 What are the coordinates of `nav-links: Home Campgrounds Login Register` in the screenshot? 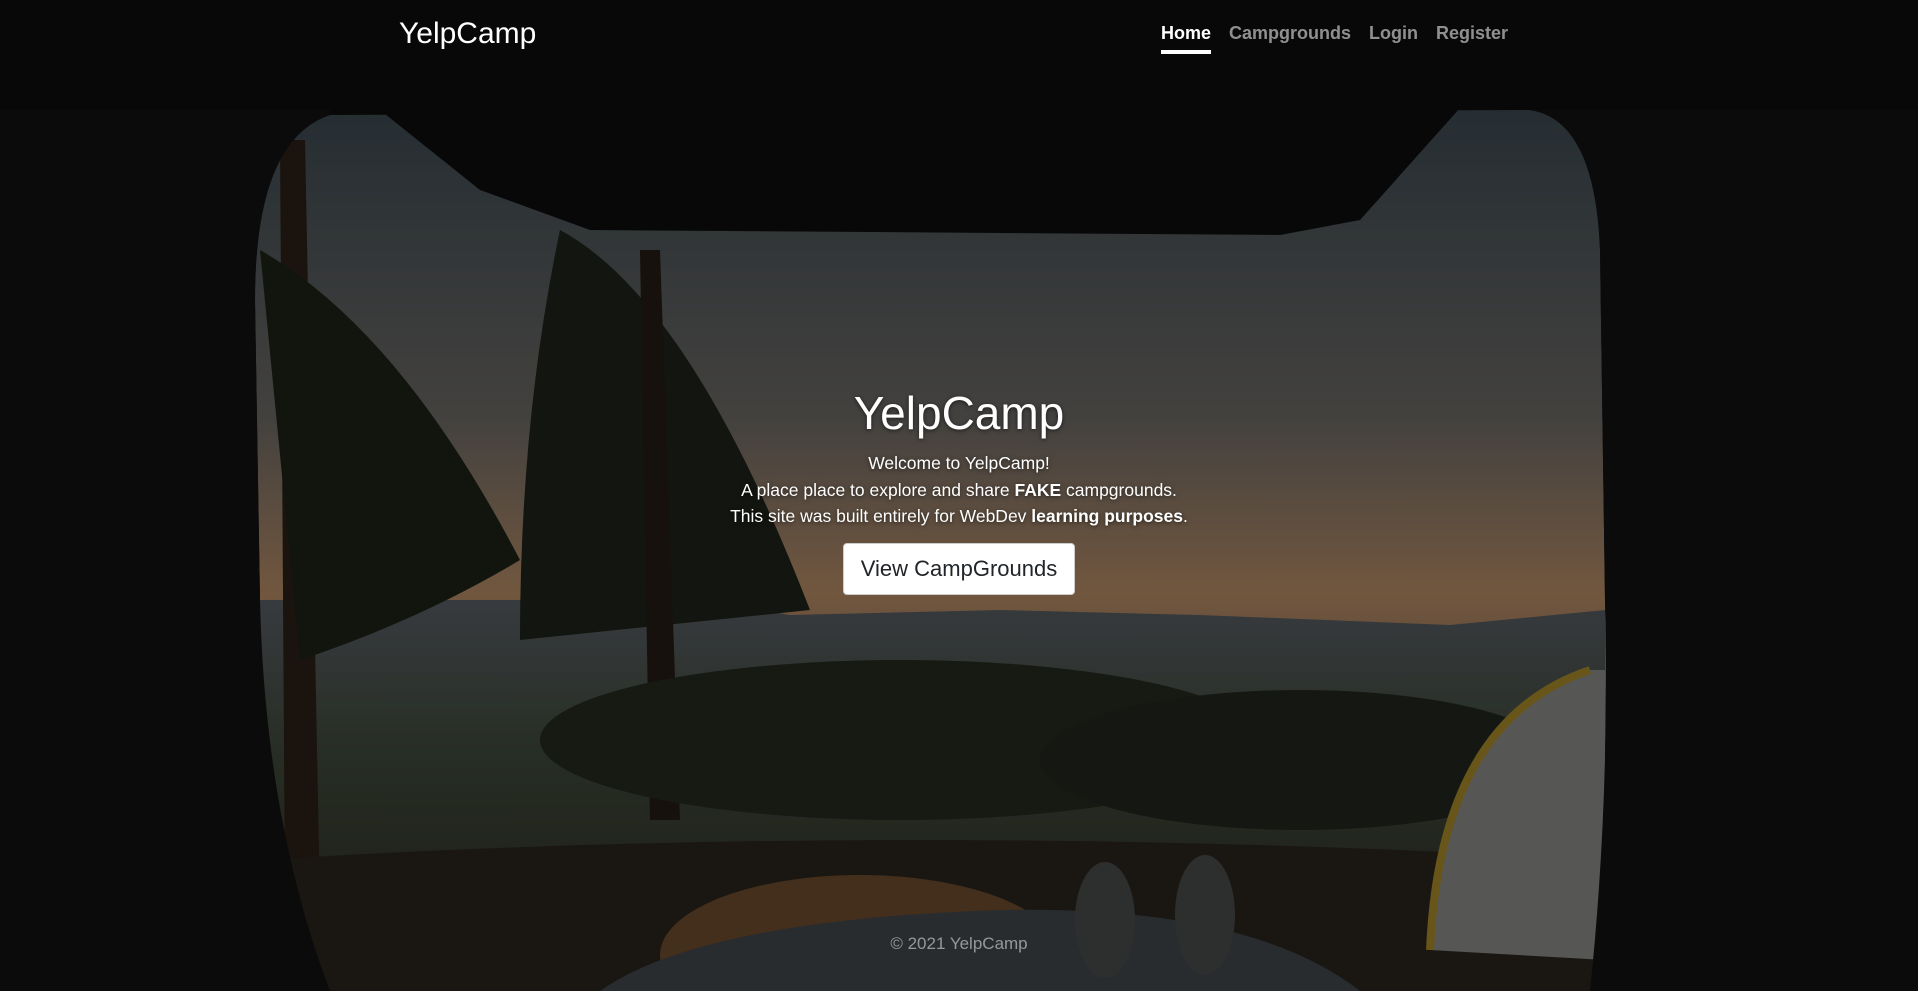 It's located at (1334, 37).